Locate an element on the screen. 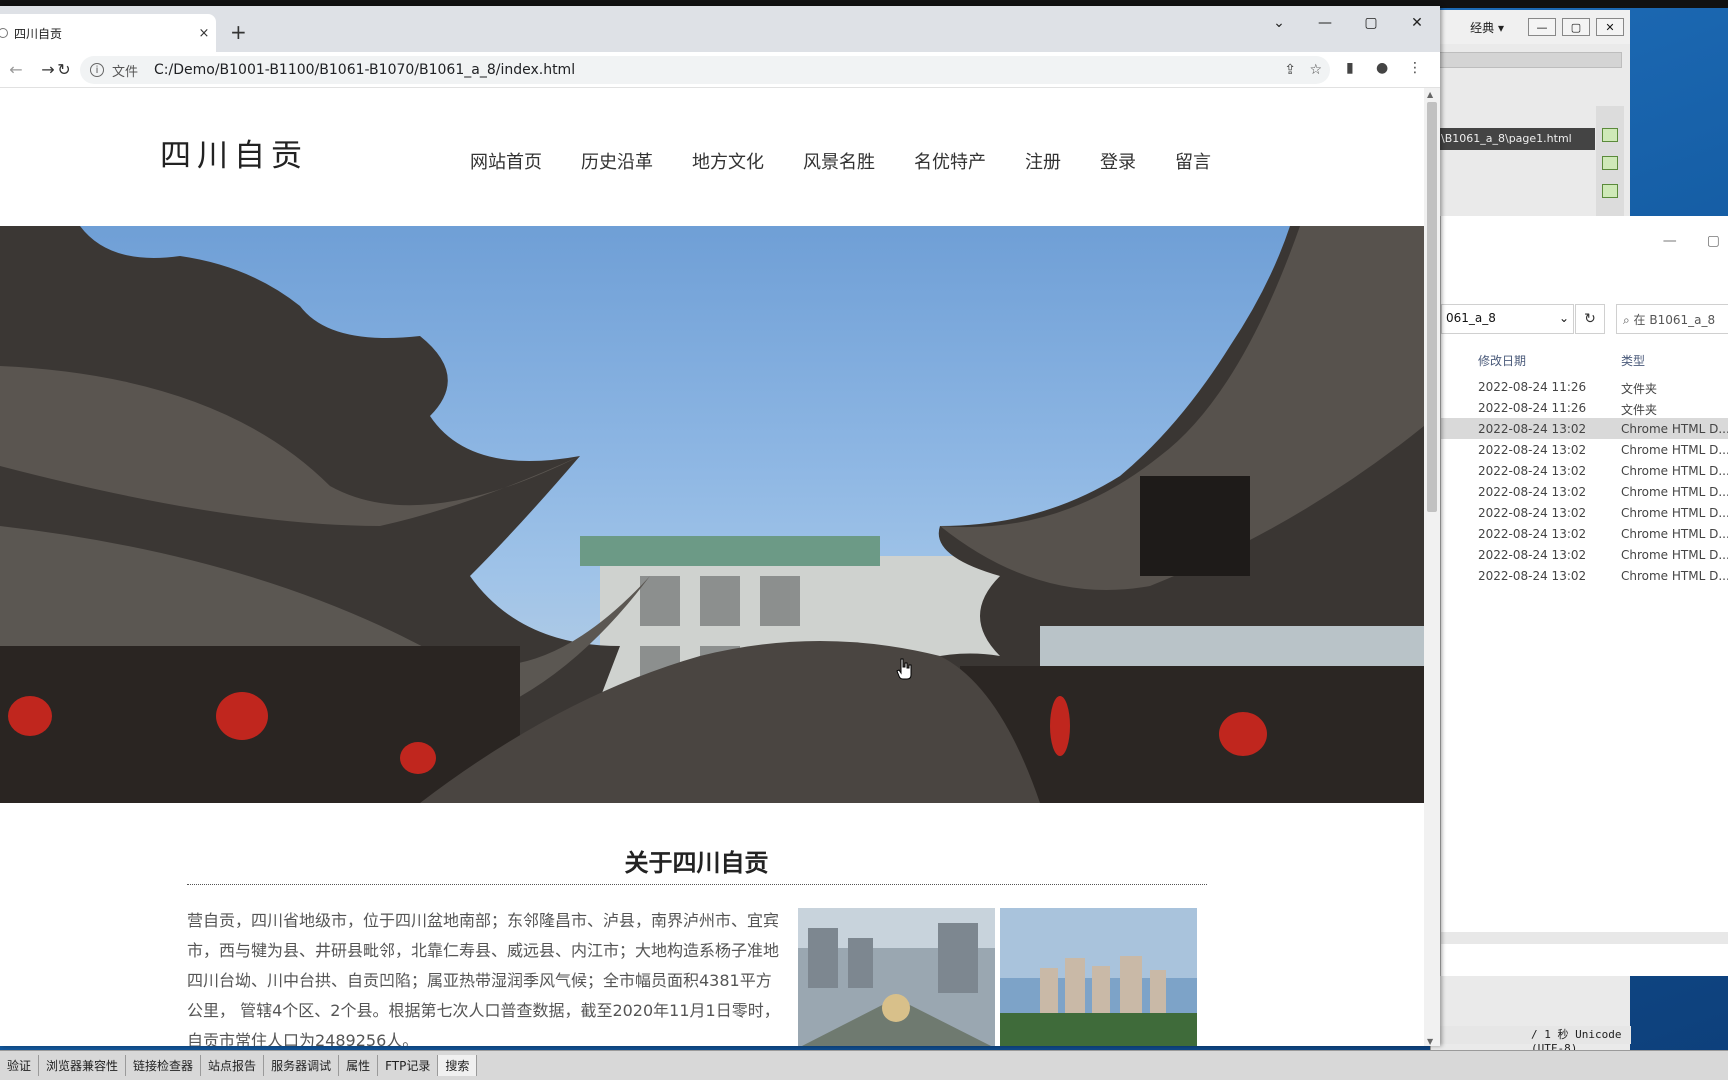 This screenshot has width=1728, height=1080. table-icon is located at coordinates (1610, 163).